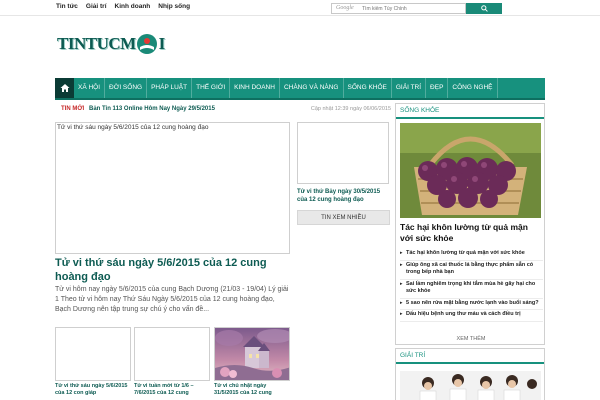  What do you see at coordinates (162, 43) in the screenshot?
I see `logo-text-end: I` at bounding box center [162, 43].